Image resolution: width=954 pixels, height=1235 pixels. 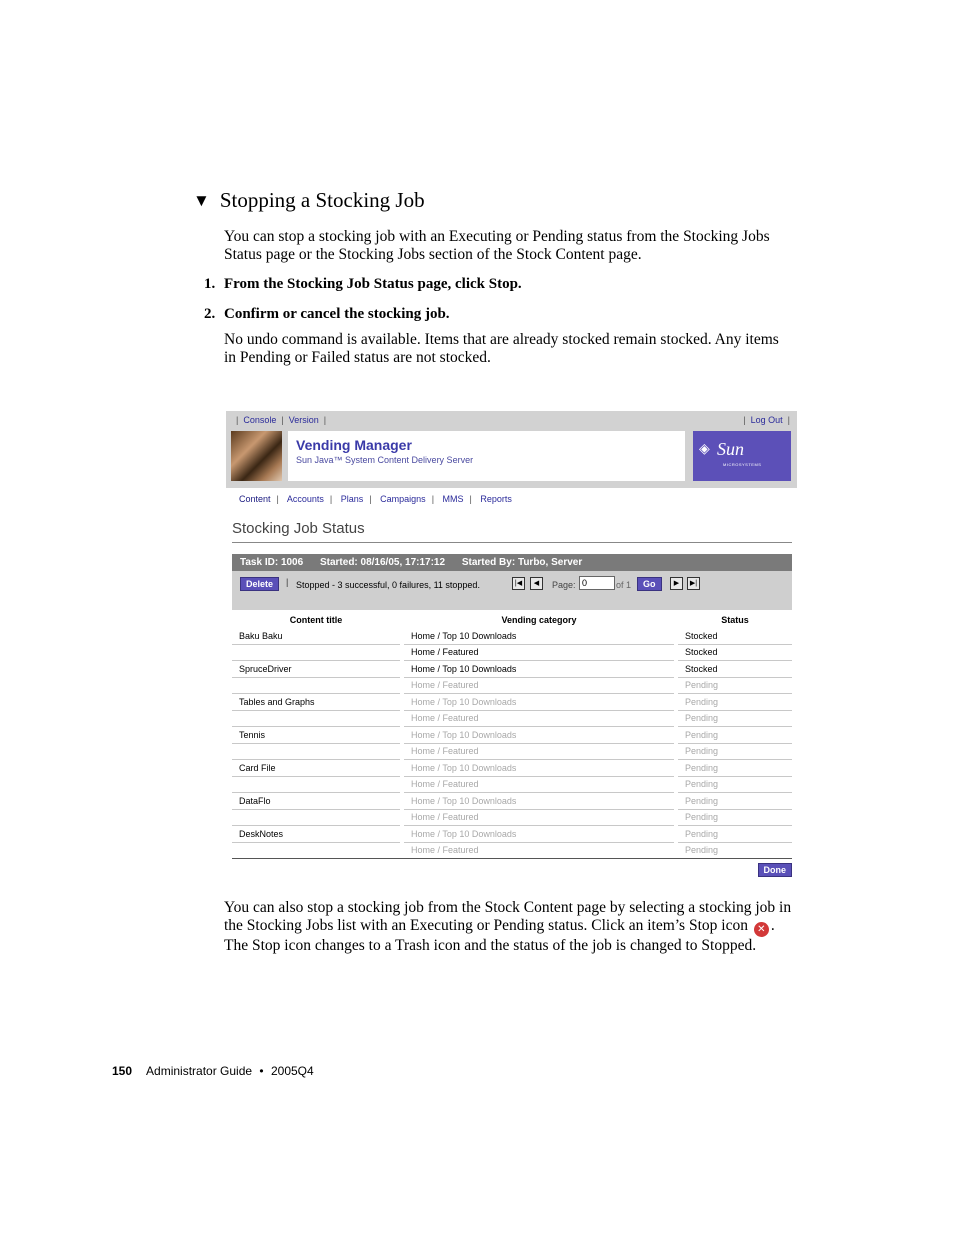 What do you see at coordinates (256, 456) in the screenshot?
I see `product-photo` at bounding box center [256, 456].